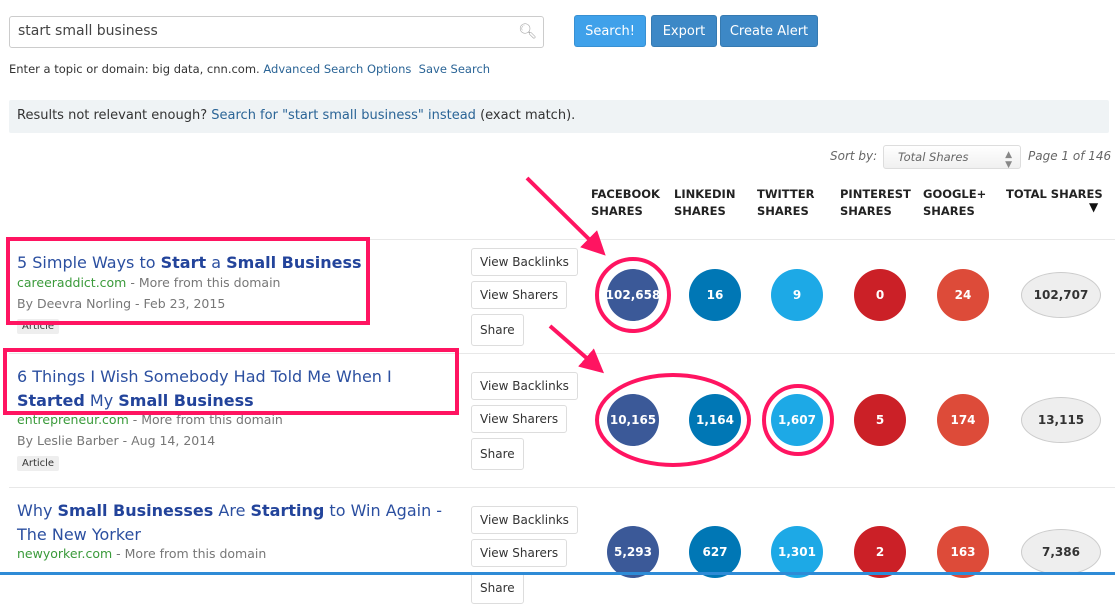 Image resolution: width=1115 pixels, height=604 pixels. I want to click on result-domain-line: careeraddict.com - More from this domain, so click(149, 282).